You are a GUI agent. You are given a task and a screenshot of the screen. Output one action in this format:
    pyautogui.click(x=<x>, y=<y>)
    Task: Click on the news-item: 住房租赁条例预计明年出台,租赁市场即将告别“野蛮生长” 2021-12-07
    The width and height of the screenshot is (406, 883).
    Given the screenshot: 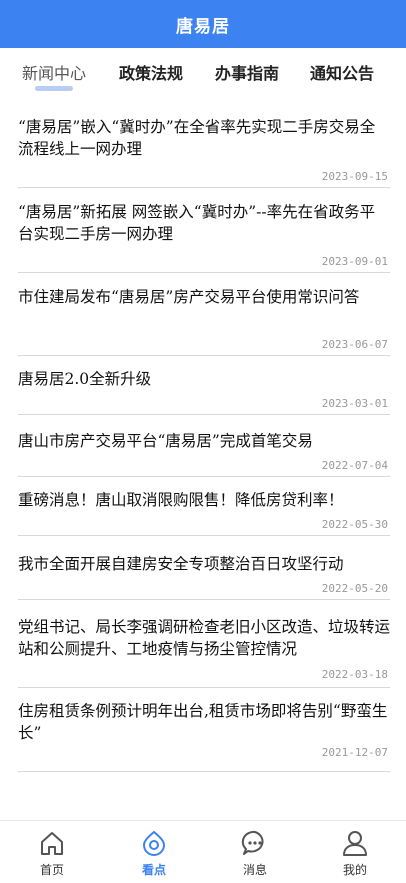 What is the action you would take?
    pyautogui.click(x=204, y=736)
    